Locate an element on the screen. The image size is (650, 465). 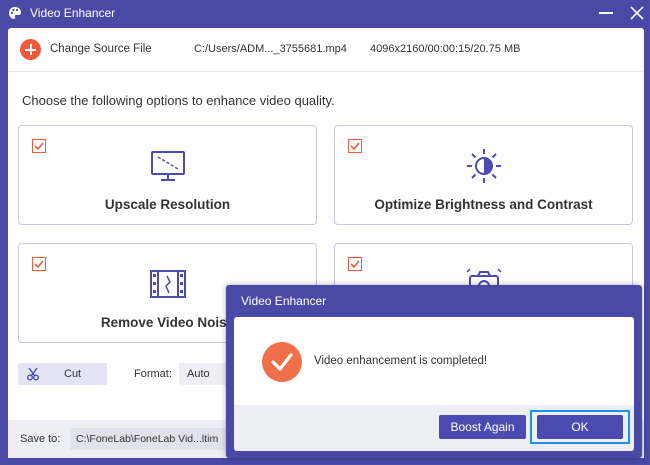
ok-button: OK is located at coordinates (580, 427).